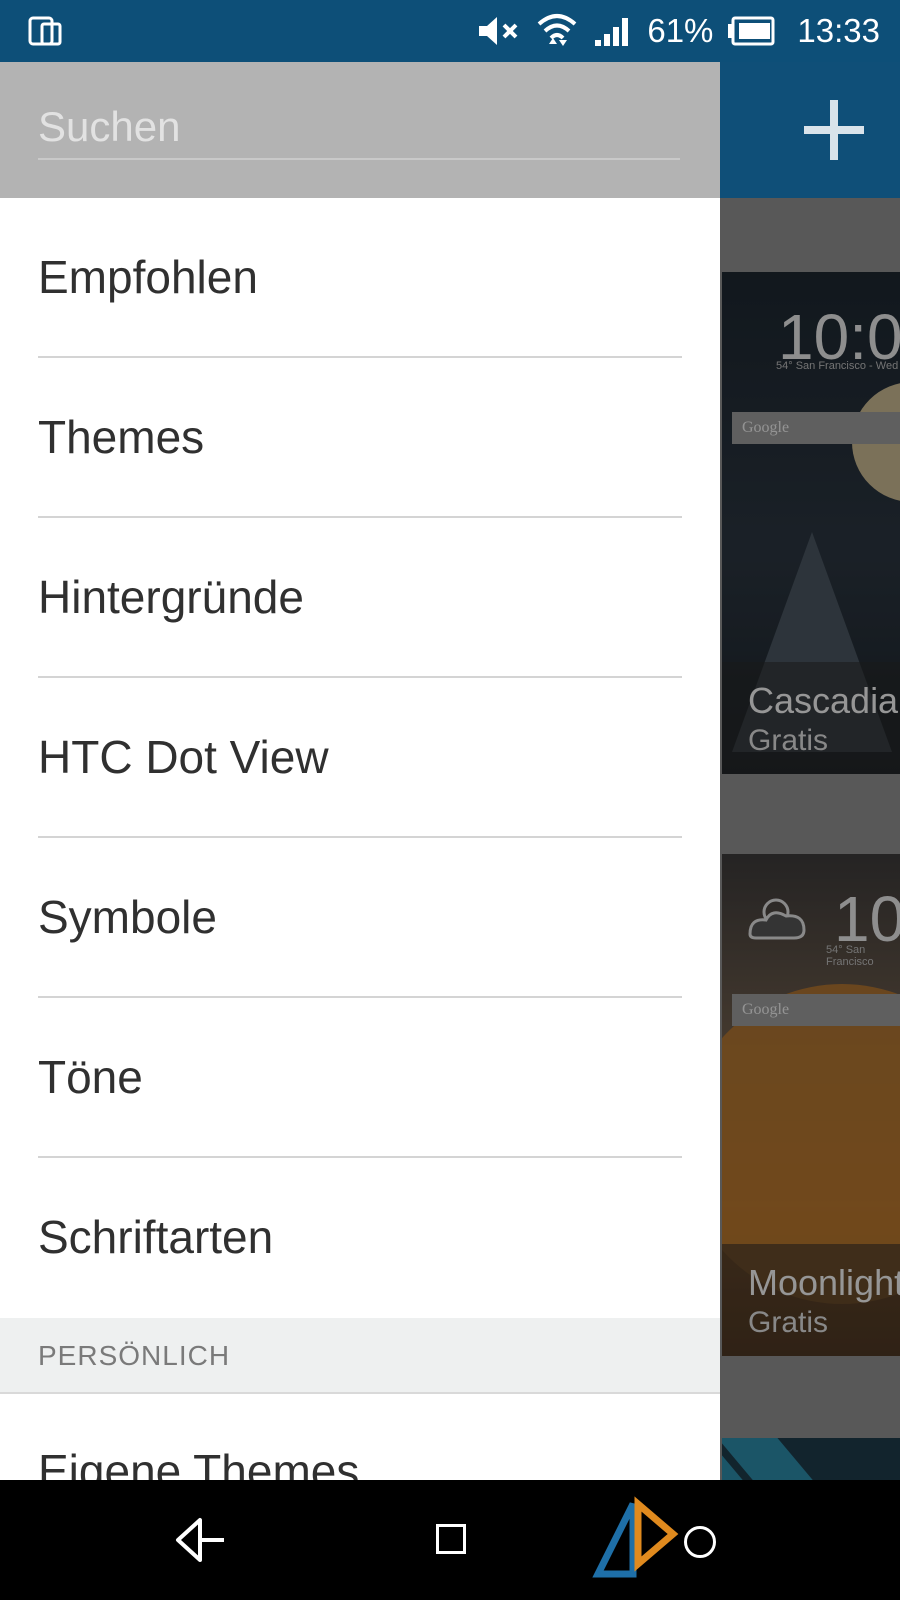 Image resolution: width=900 pixels, height=1600 pixels. Describe the element at coordinates (127, 917) in the screenshot. I see `menu-item-label: Symbole` at that location.